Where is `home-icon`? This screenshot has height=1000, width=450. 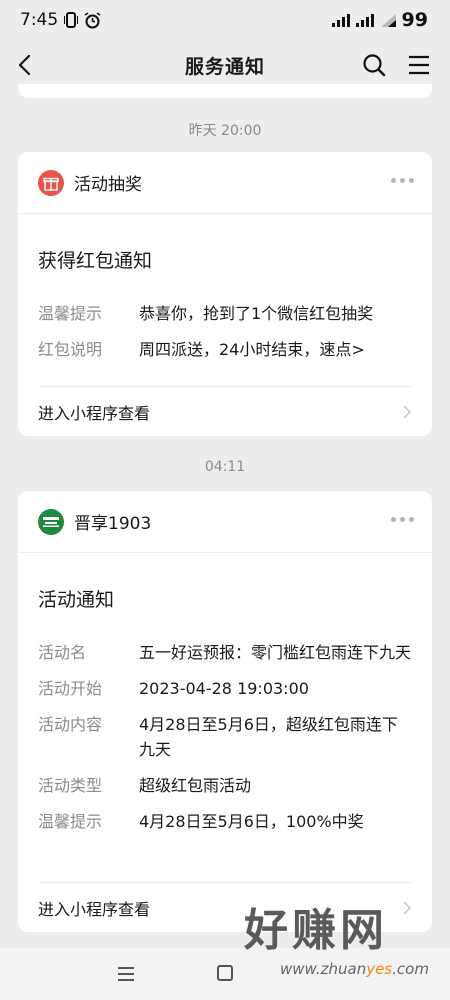 home-icon is located at coordinates (225, 973).